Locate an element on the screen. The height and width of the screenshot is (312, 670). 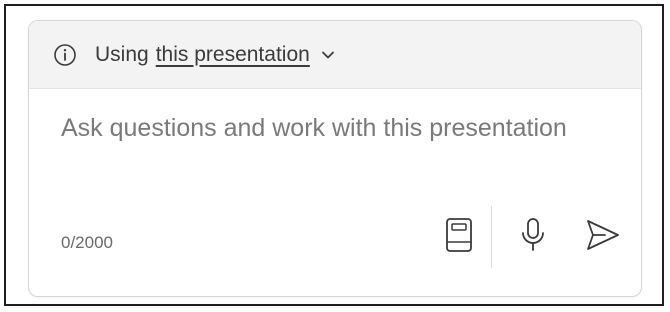
info-icon is located at coordinates (65, 55).